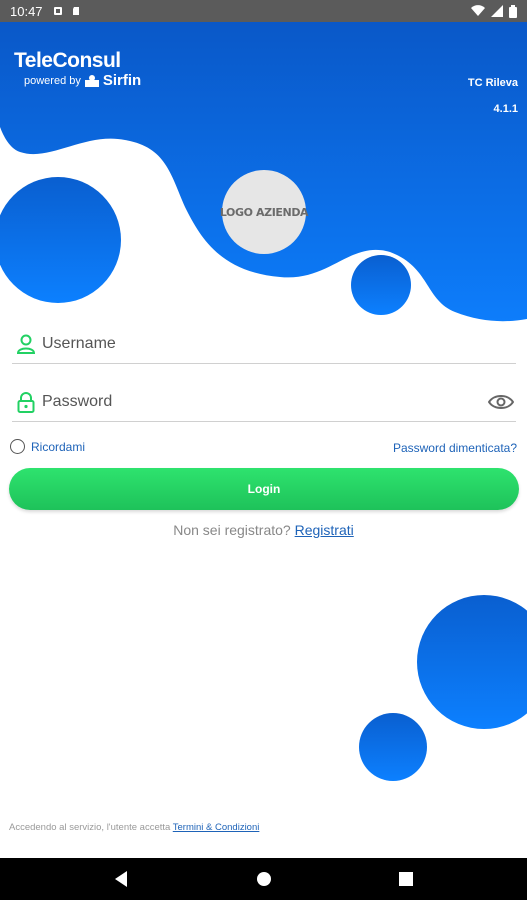  What do you see at coordinates (505, 109) in the screenshot?
I see `app-version: 4.1.1` at bounding box center [505, 109].